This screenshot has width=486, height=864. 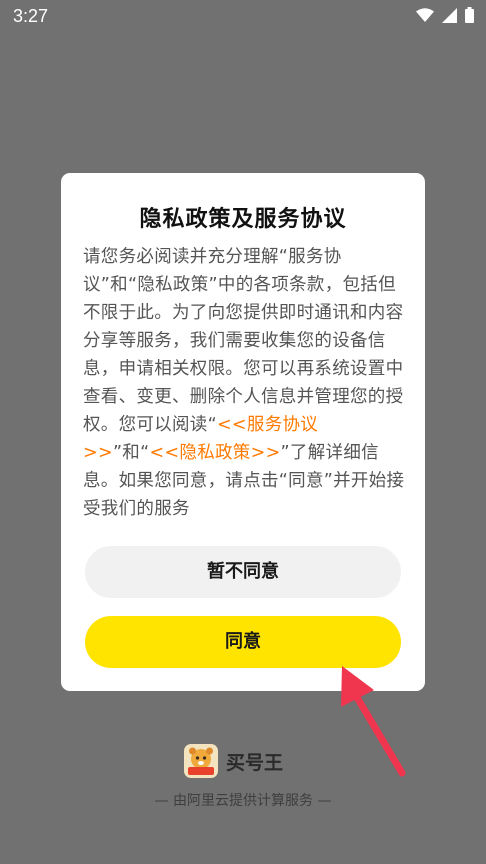 What do you see at coordinates (243, 219) in the screenshot?
I see `dialog-title: 隐私政策及服务协议` at bounding box center [243, 219].